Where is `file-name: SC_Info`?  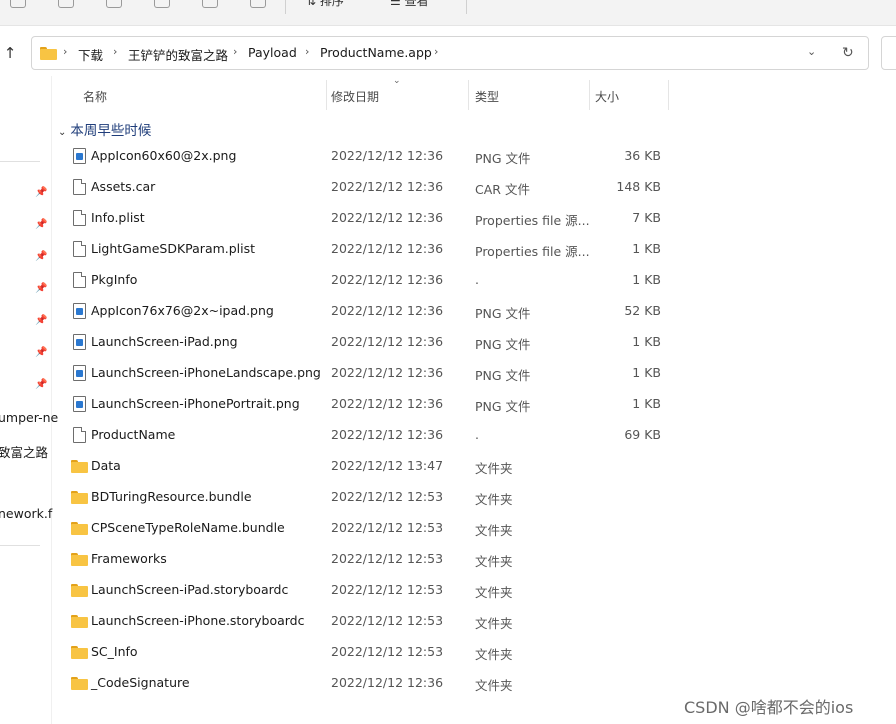
file-name: SC_Info is located at coordinates (114, 651).